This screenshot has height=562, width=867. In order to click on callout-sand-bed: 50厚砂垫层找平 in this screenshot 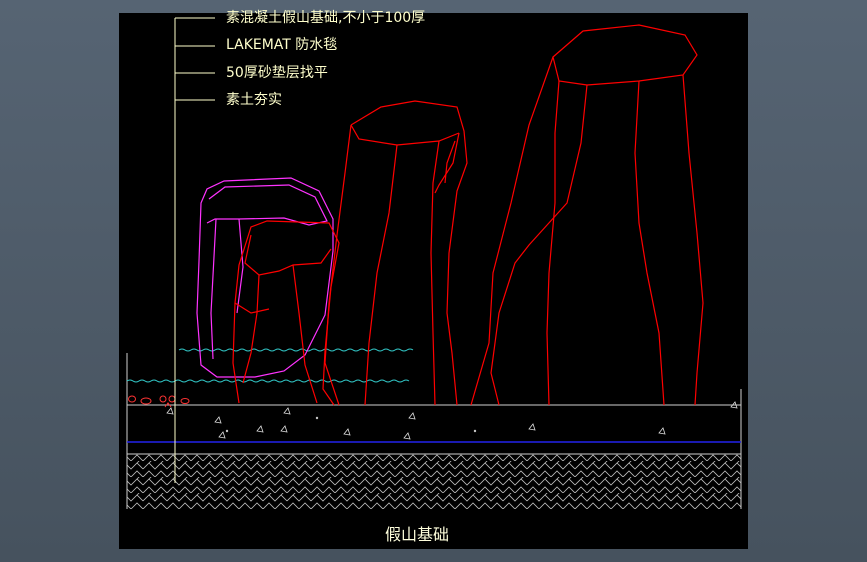, I will do `click(277, 73)`.